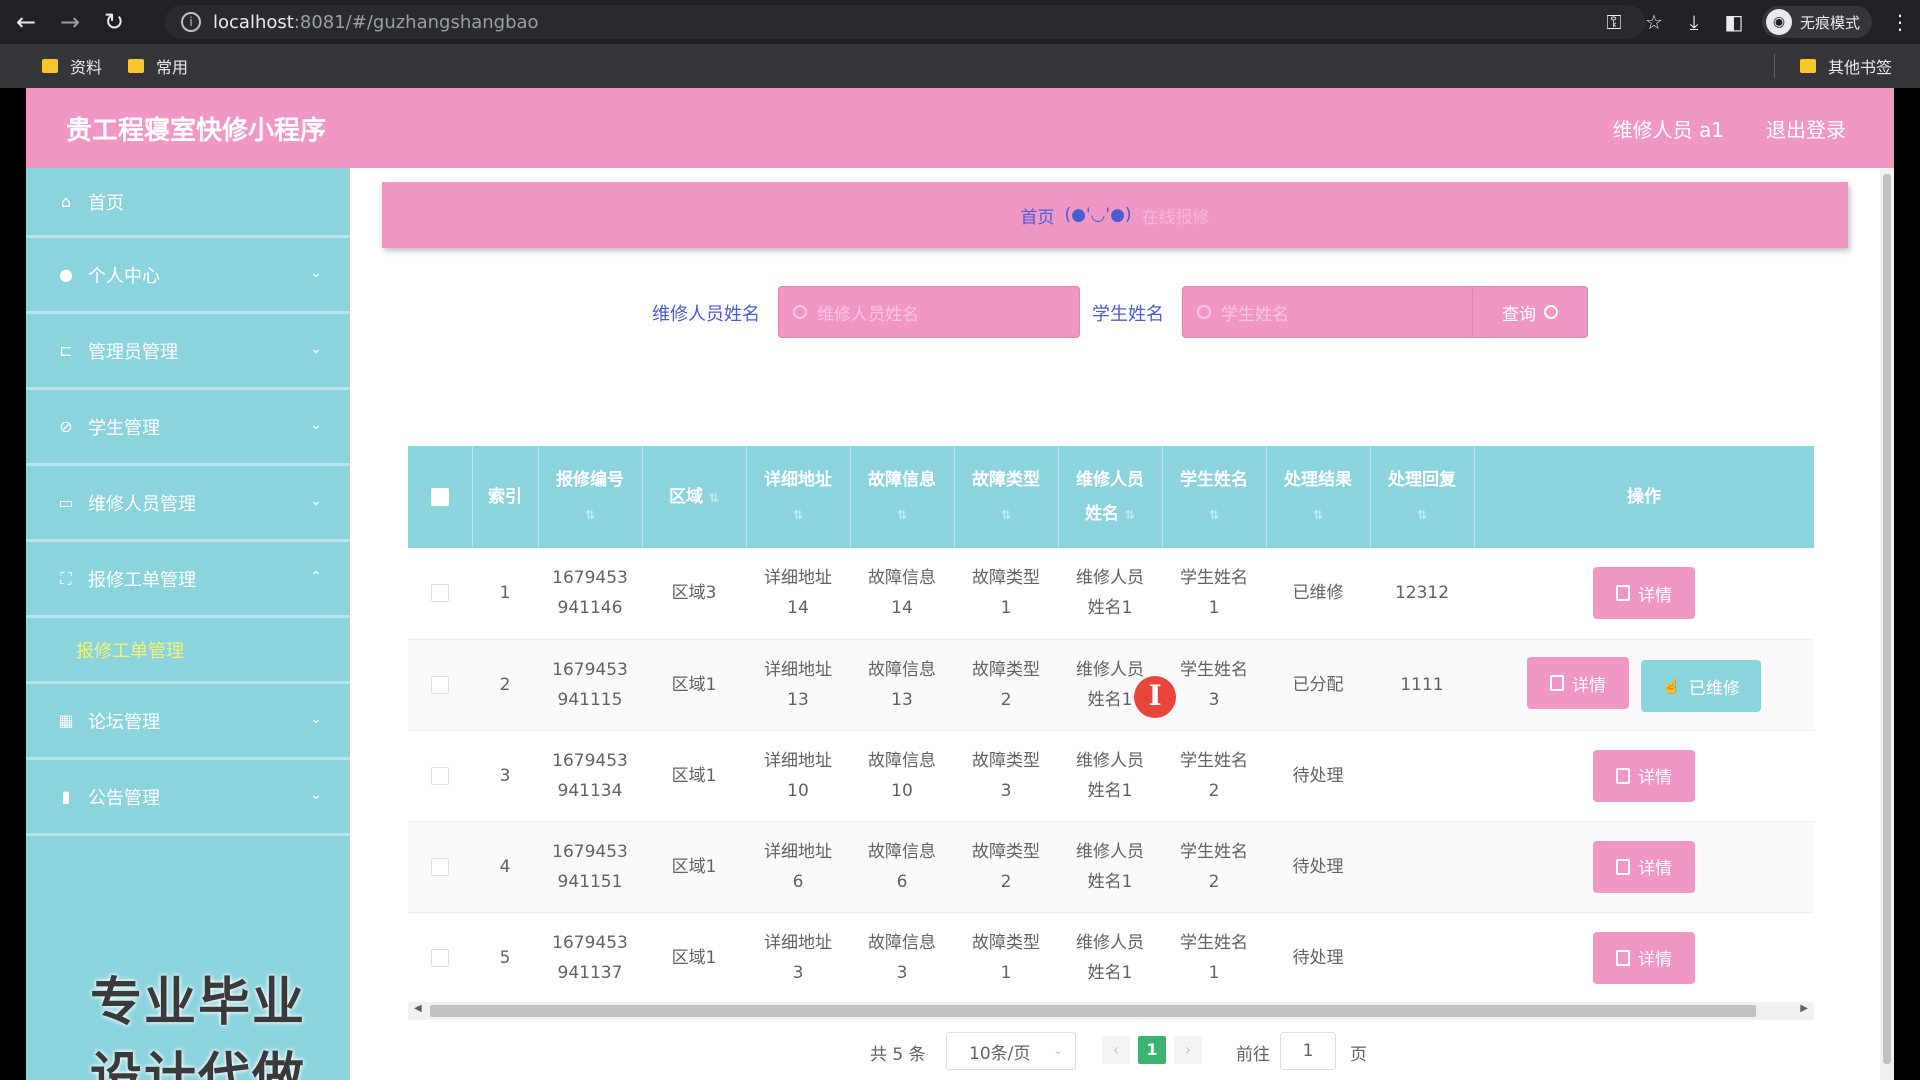 This screenshot has height=1080, width=1920. What do you see at coordinates (1734, 22) in the screenshot?
I see `sidepanel-icon: ◧` at bounding box center [1734, 22].